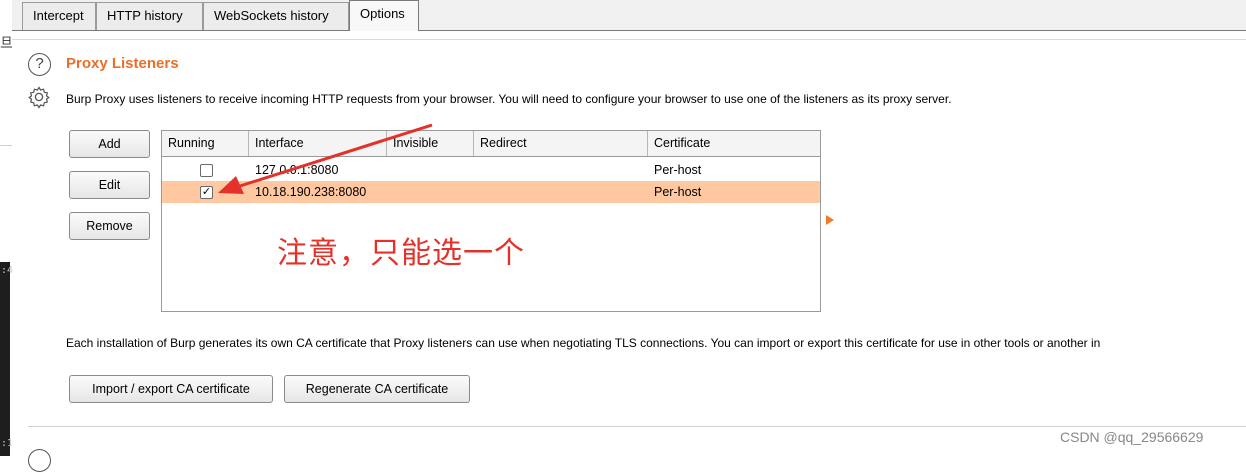 This screenshot has height=472, width=1246. What do you see at coordinates (149, 16) in the screenshot?
I see `tab-http-history: HTTP history` at bounding box center [149, 16].